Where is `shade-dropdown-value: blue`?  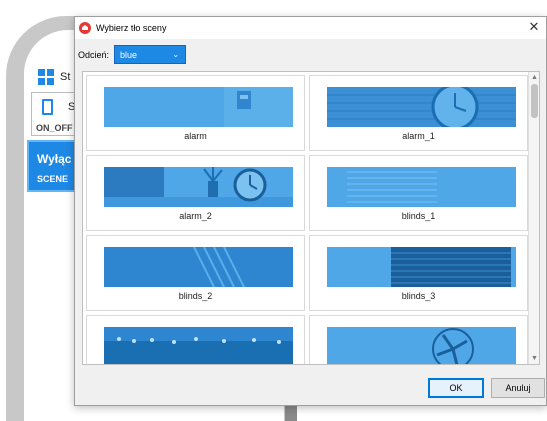 shade-dropdown-value: blue is located at coordinates (129, 54).